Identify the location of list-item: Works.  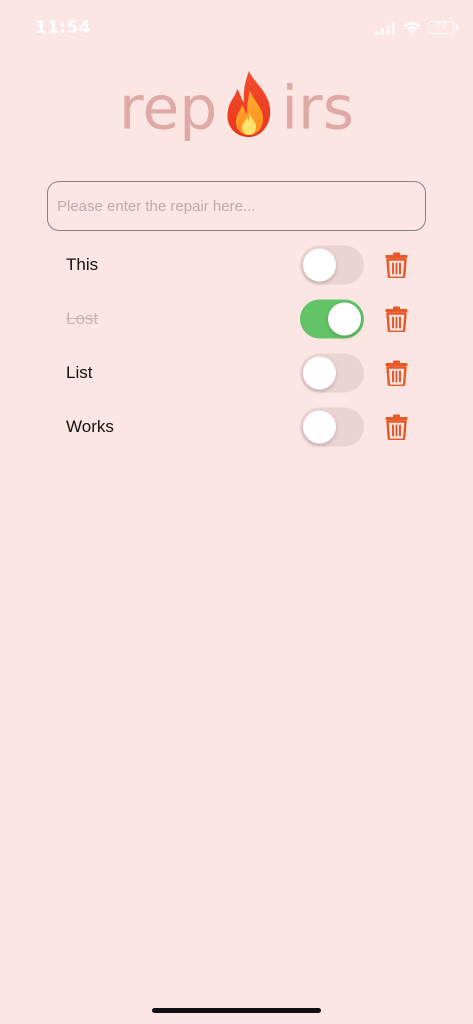
(236, 427).